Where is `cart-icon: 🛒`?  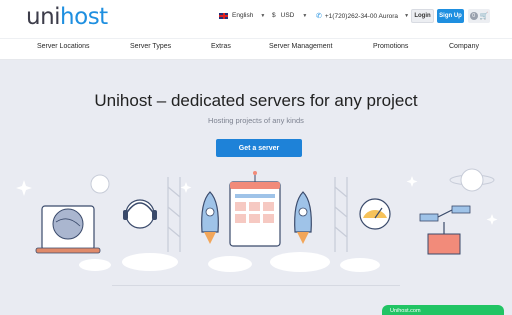
cart-icon: 🛒 is located at coordinates (484, 16).